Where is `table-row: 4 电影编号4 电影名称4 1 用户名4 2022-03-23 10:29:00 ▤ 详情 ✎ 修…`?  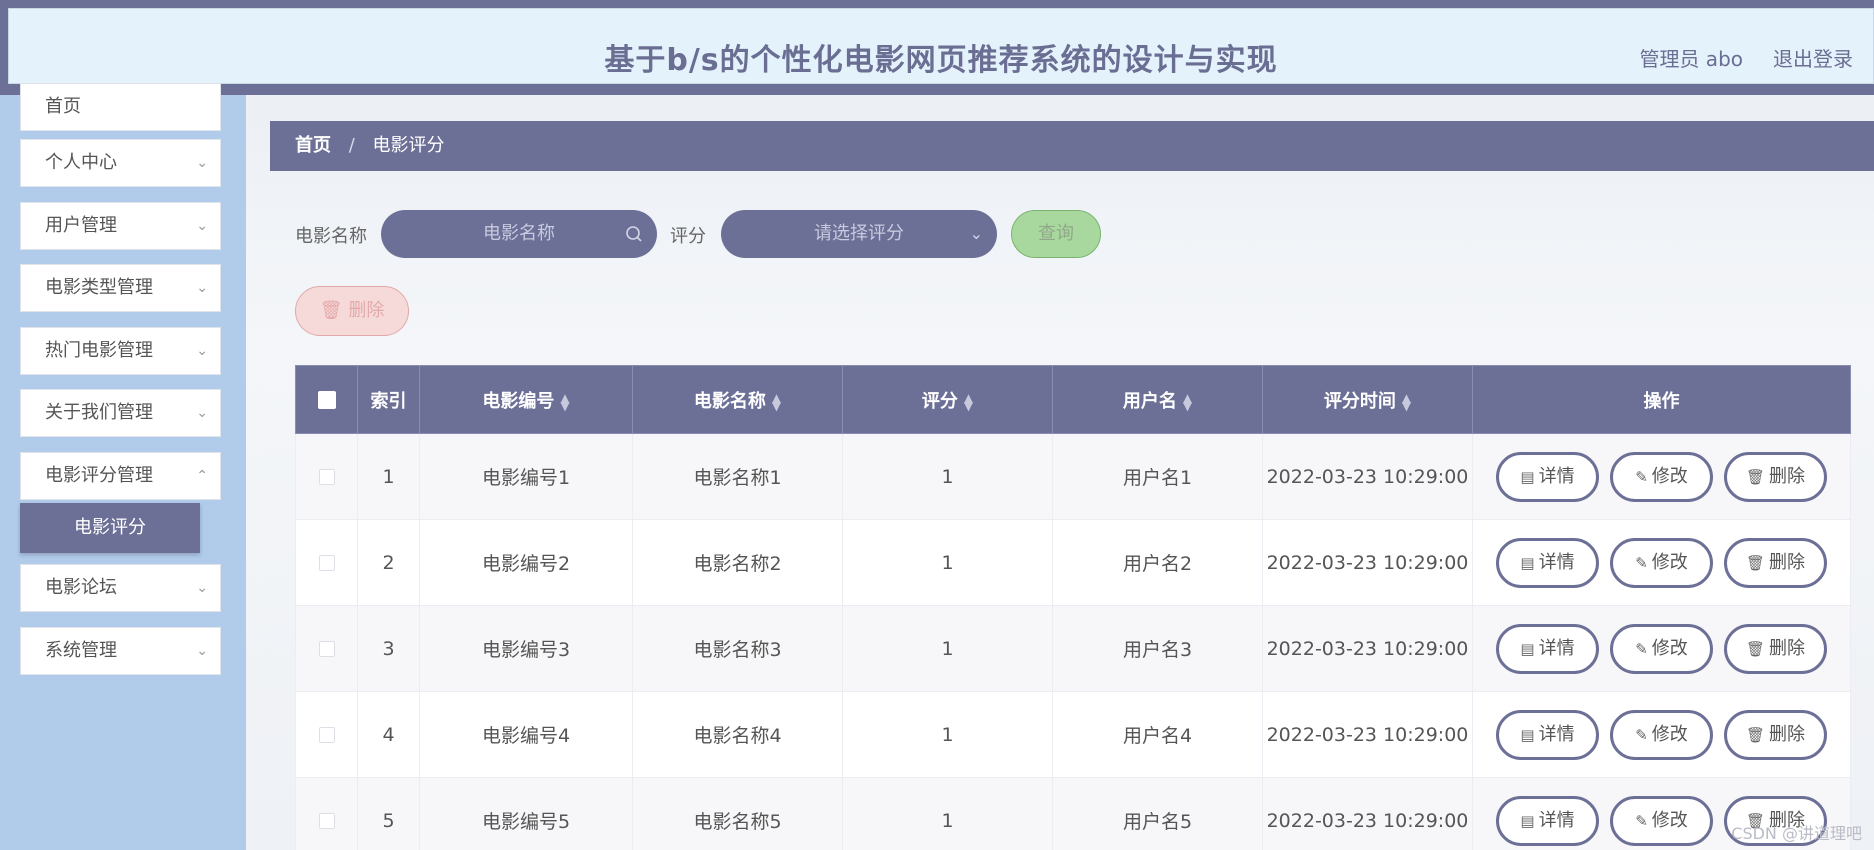
table-row: 4 电影编号4 电影名称4 1 用户名4 2022-03-23 10:29:00 ▤ 详情 ✎ 修… is located at coordinates (1073, 734).